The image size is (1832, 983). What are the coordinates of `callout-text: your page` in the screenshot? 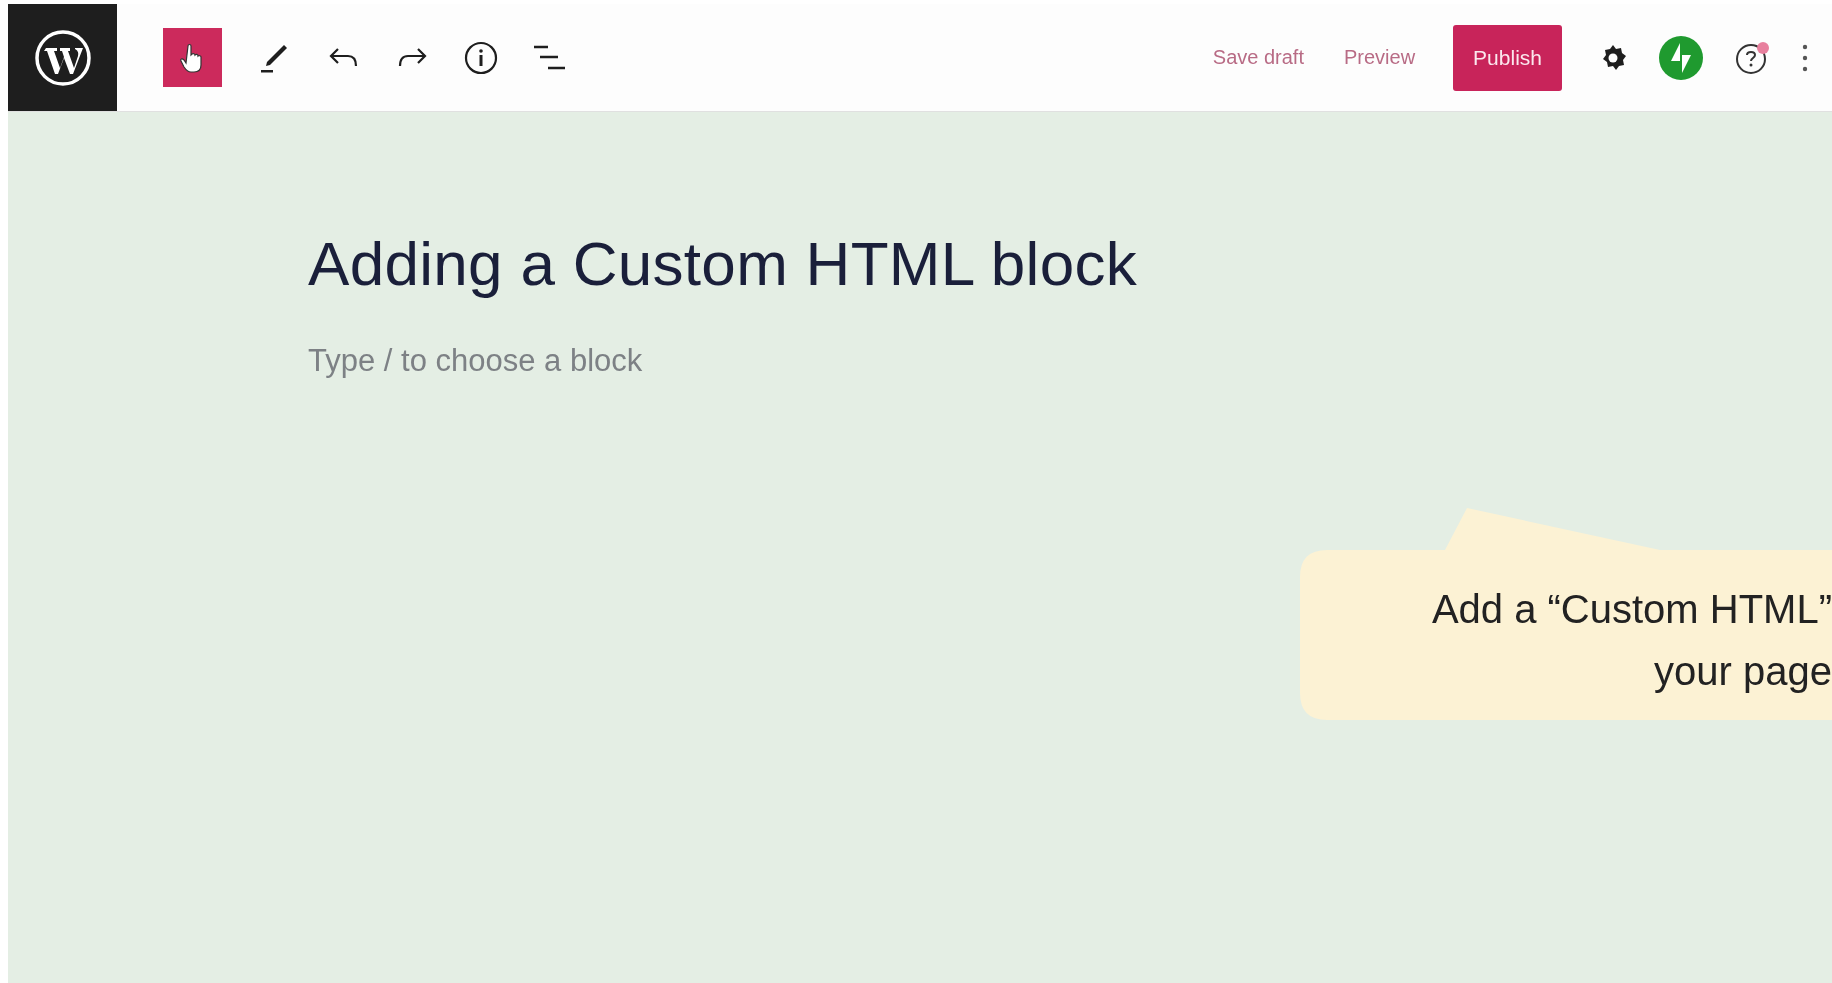 It's located at (1742, 671).